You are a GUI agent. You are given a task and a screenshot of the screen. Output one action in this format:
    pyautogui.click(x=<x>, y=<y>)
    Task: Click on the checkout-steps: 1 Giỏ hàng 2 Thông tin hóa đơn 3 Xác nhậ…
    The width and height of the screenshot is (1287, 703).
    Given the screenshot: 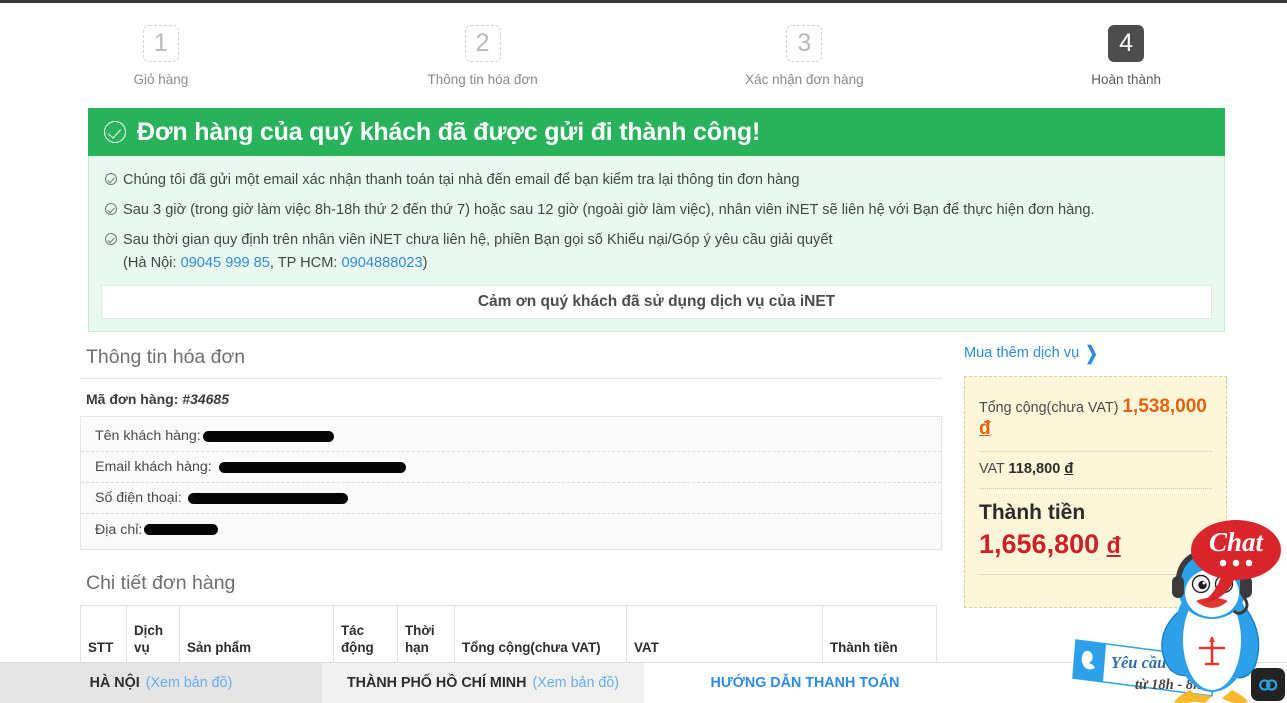 What is the action you would take?
    pyautogui.click(x=643, y=51)
    